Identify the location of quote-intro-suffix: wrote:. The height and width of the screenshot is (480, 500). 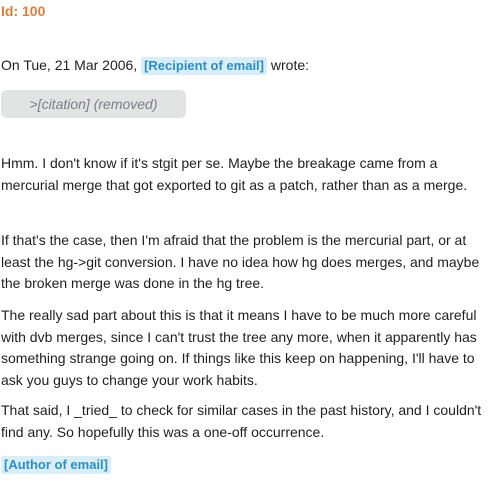
(290, 65).